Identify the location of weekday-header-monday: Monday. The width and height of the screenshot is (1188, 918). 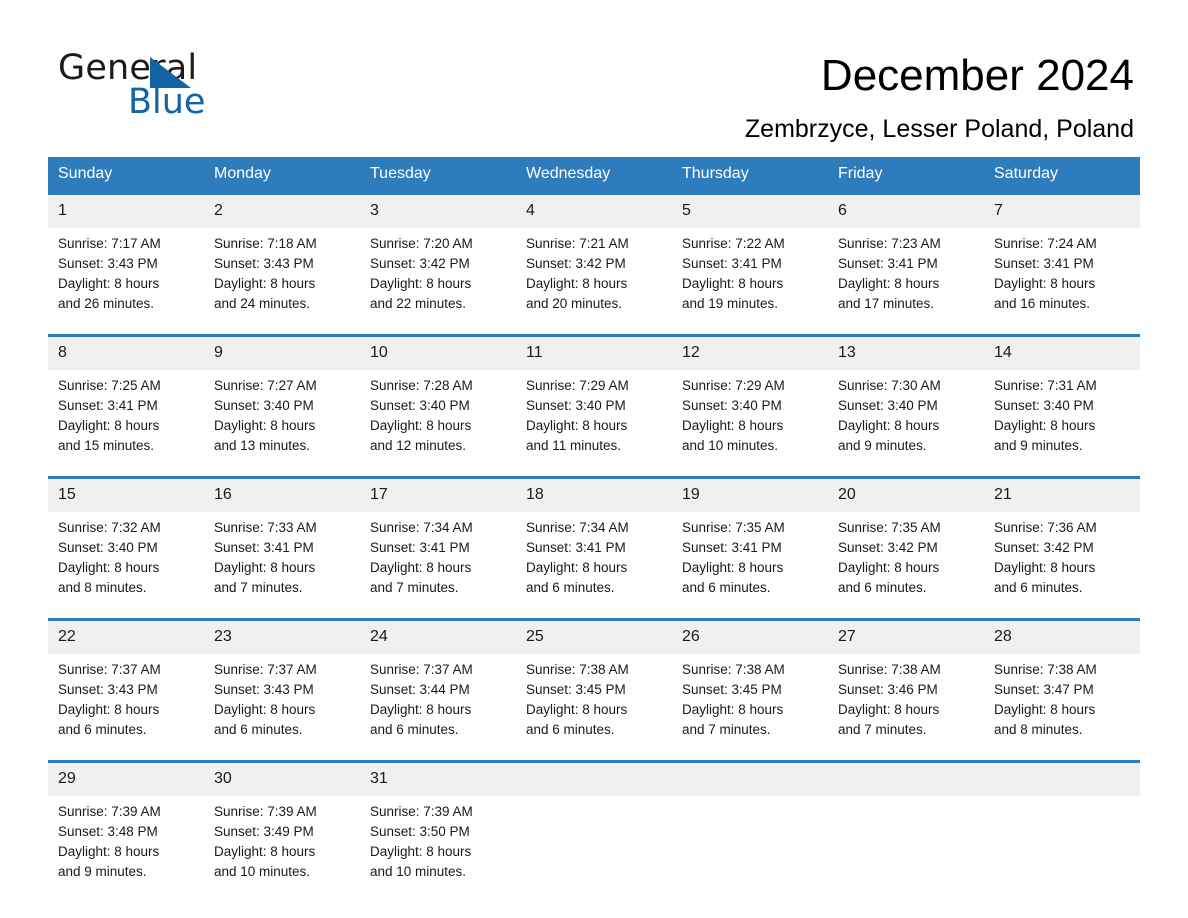
(282, 175).